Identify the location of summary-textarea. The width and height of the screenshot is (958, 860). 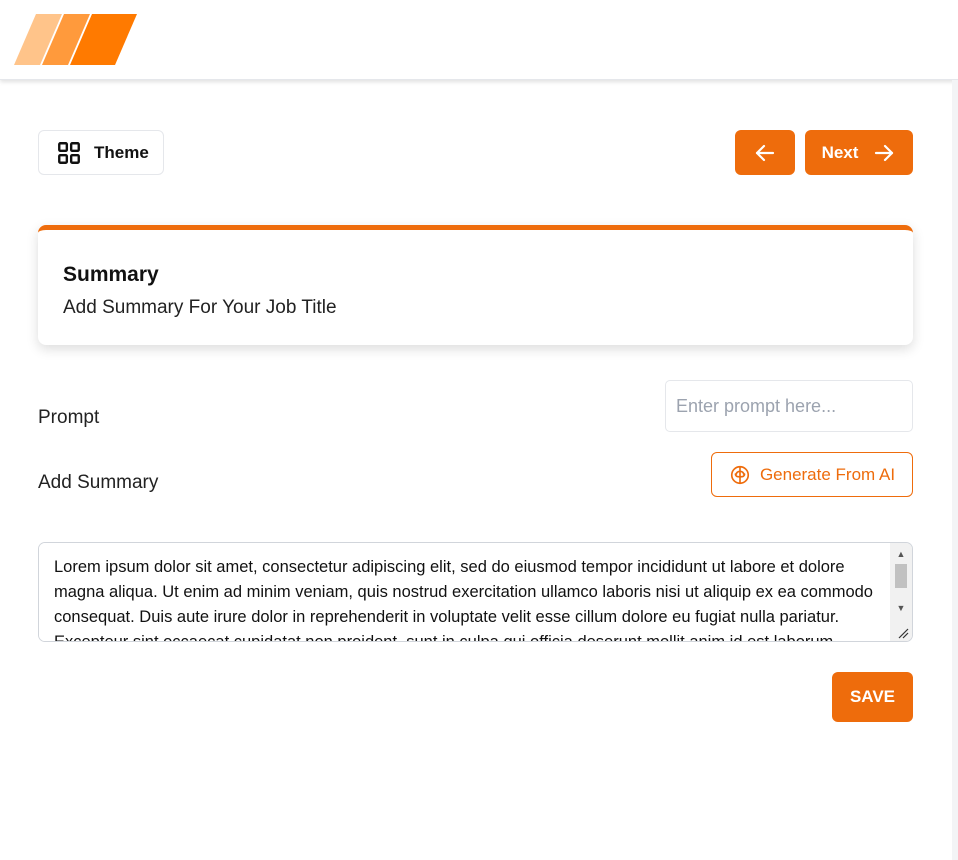
(465, 592).